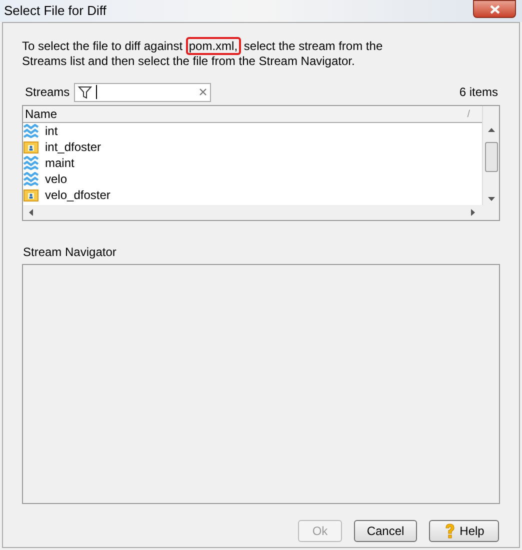 Image resolution: width=522 pixels, height=550 pixels. Describe the element at coordinates (73, 147) in the screenshot. I see `stream-name: int_dfoster` at that location.